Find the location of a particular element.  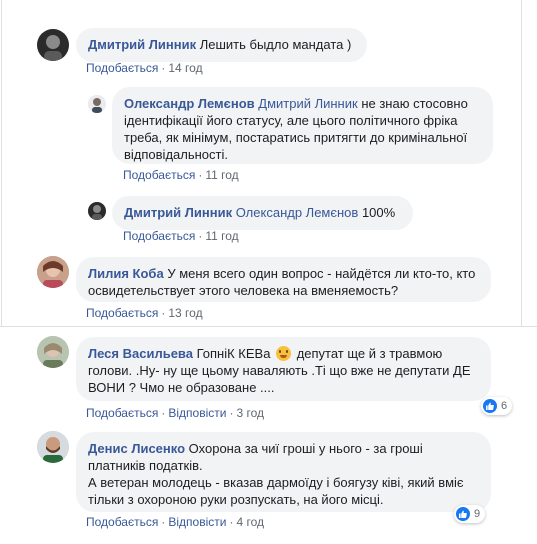

reaction-count-badge: 9 is located at coordinates (470, 514).